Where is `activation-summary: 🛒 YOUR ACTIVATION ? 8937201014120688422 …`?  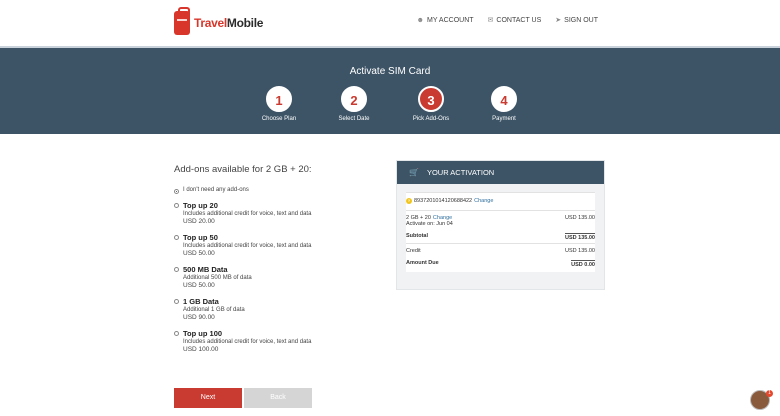 activation-summary: 🛒 YOUR ACTIVATION ? 8937201014120688422 … is located at coordinates (500, 225).